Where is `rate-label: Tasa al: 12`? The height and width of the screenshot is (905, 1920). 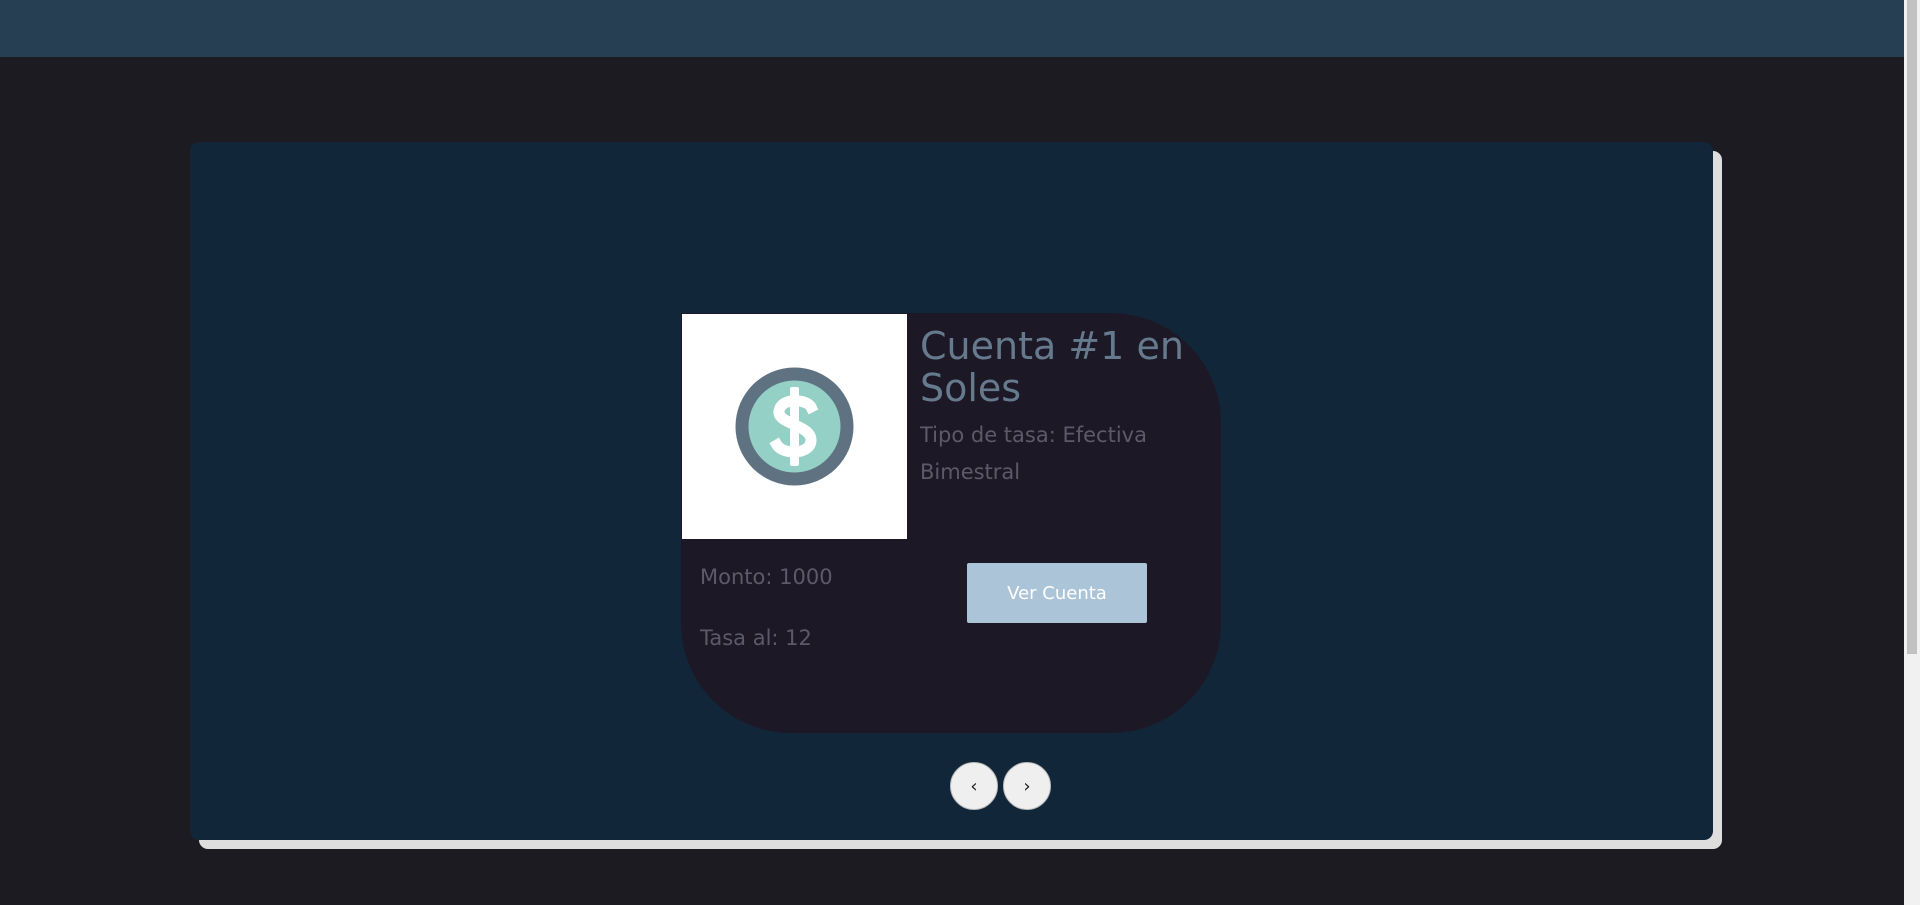
rate-label: Tasa al: 12 is located at coordinates (756, 638).